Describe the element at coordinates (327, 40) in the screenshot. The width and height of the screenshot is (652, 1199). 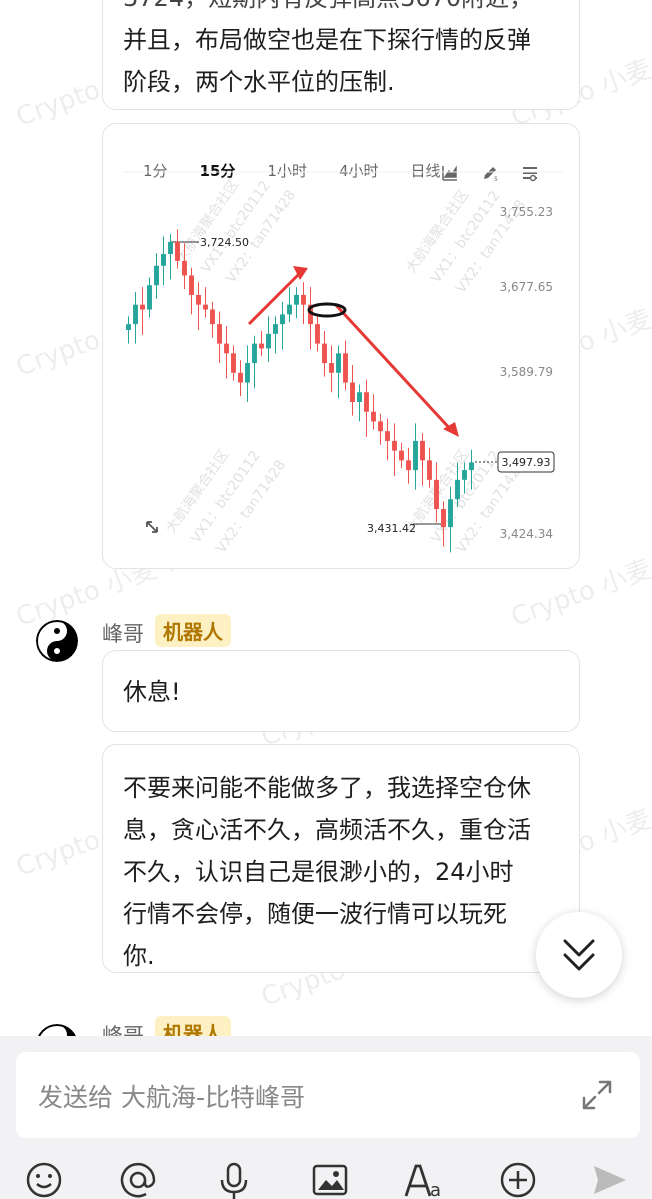
I see `message-line: 并且，布局做空也是在下探行情的反弹` at that location.